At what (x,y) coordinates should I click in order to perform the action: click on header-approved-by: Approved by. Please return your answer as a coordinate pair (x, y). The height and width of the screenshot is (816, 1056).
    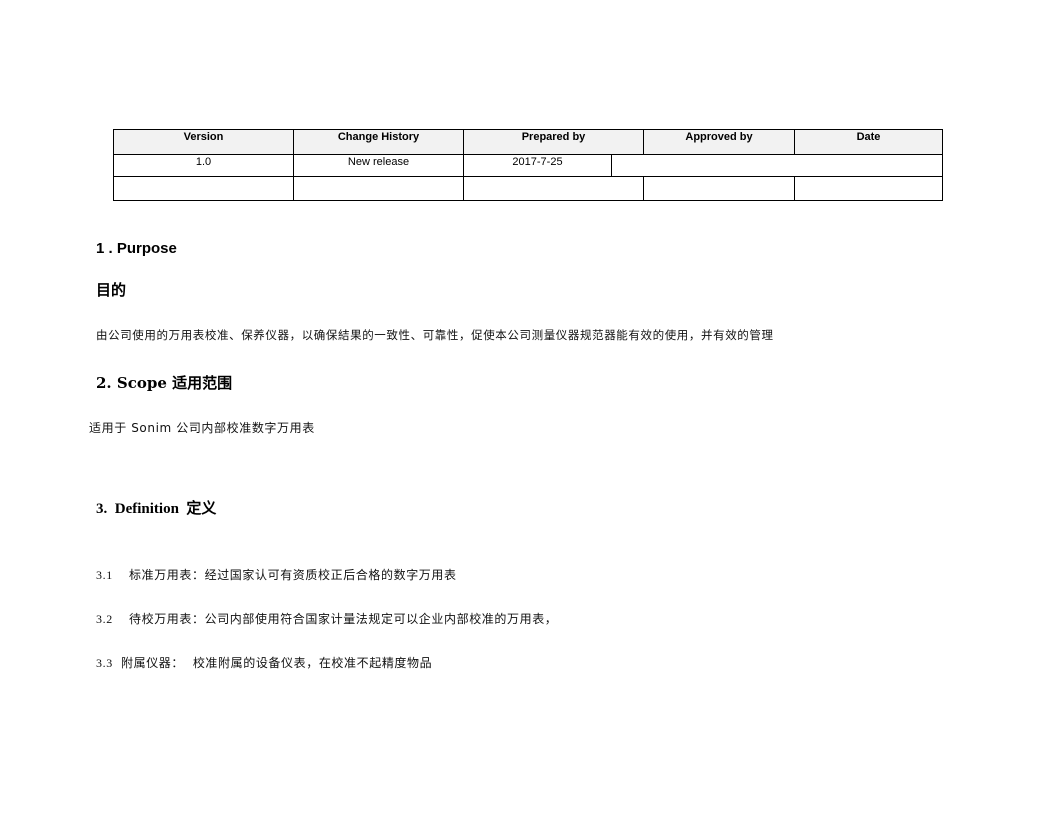
    Looking at the image, I should click on (719, 142).